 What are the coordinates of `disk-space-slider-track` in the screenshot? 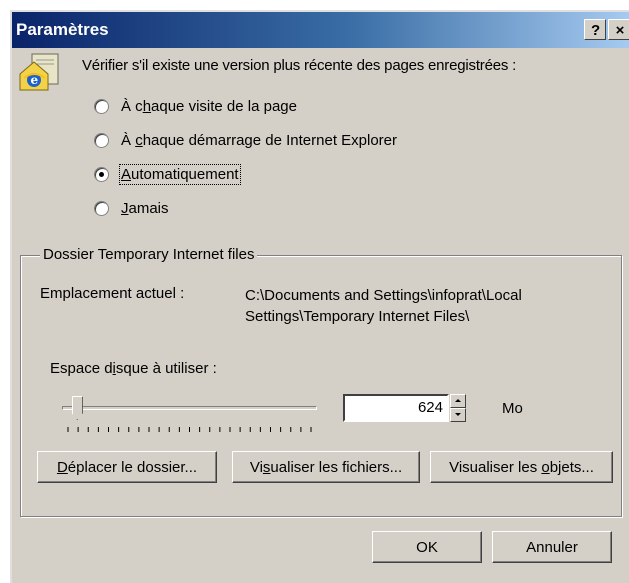 It's located at (189, 408).